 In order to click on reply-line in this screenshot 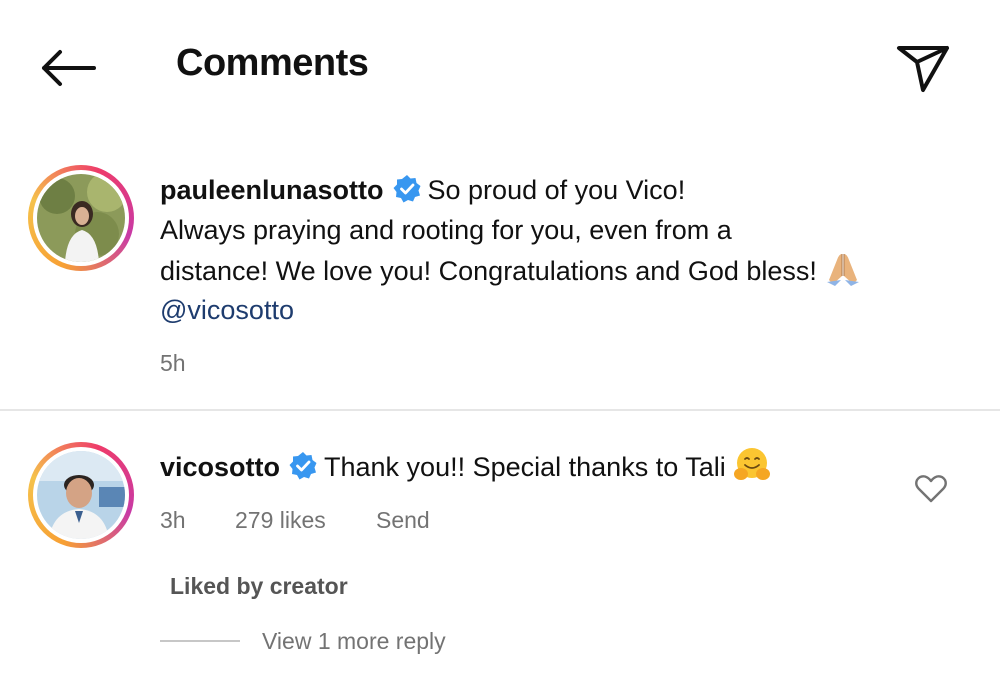, I will do `click(200, 641)`.